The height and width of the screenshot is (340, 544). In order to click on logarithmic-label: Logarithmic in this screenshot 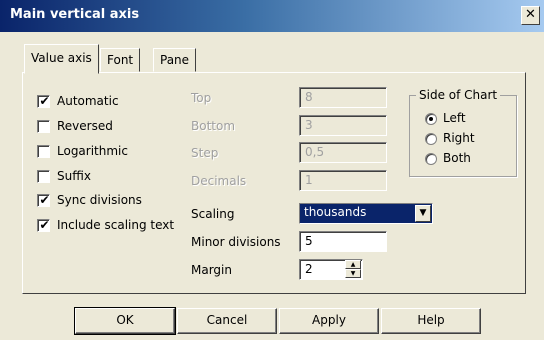, I will do `click(92, 151)`.